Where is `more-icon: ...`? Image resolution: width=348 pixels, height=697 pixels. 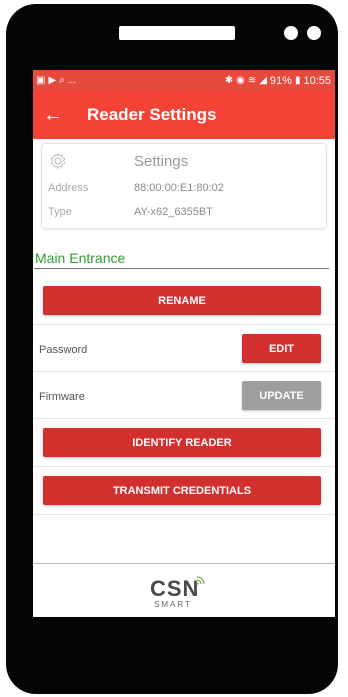 more-icon: ... is located at coordinates (72, 80).